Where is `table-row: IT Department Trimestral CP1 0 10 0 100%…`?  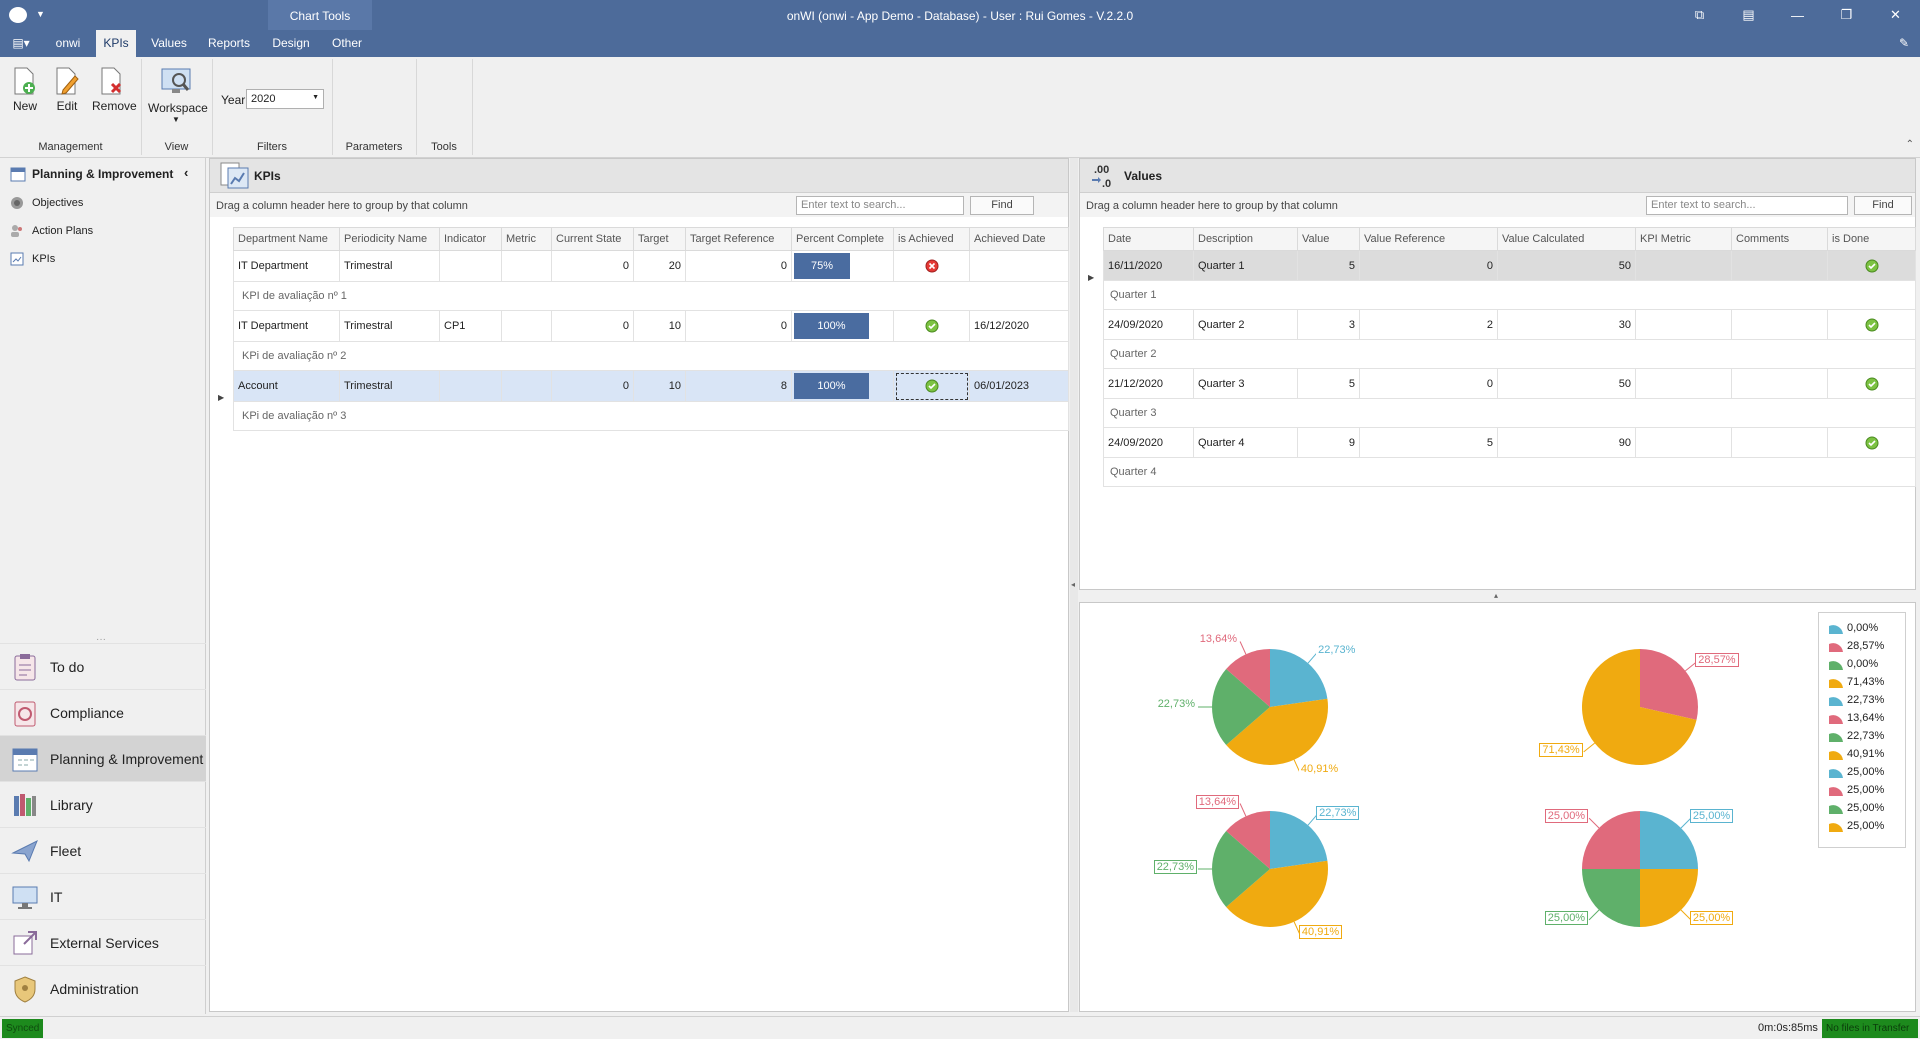 table-row: IT Department Trimestral CP1 0 10 0 100%… is located at coordinates (651, 326).